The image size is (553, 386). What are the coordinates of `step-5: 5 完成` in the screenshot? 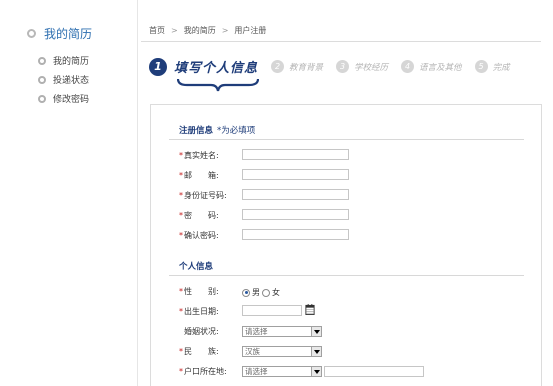 It's located at (492, 66).